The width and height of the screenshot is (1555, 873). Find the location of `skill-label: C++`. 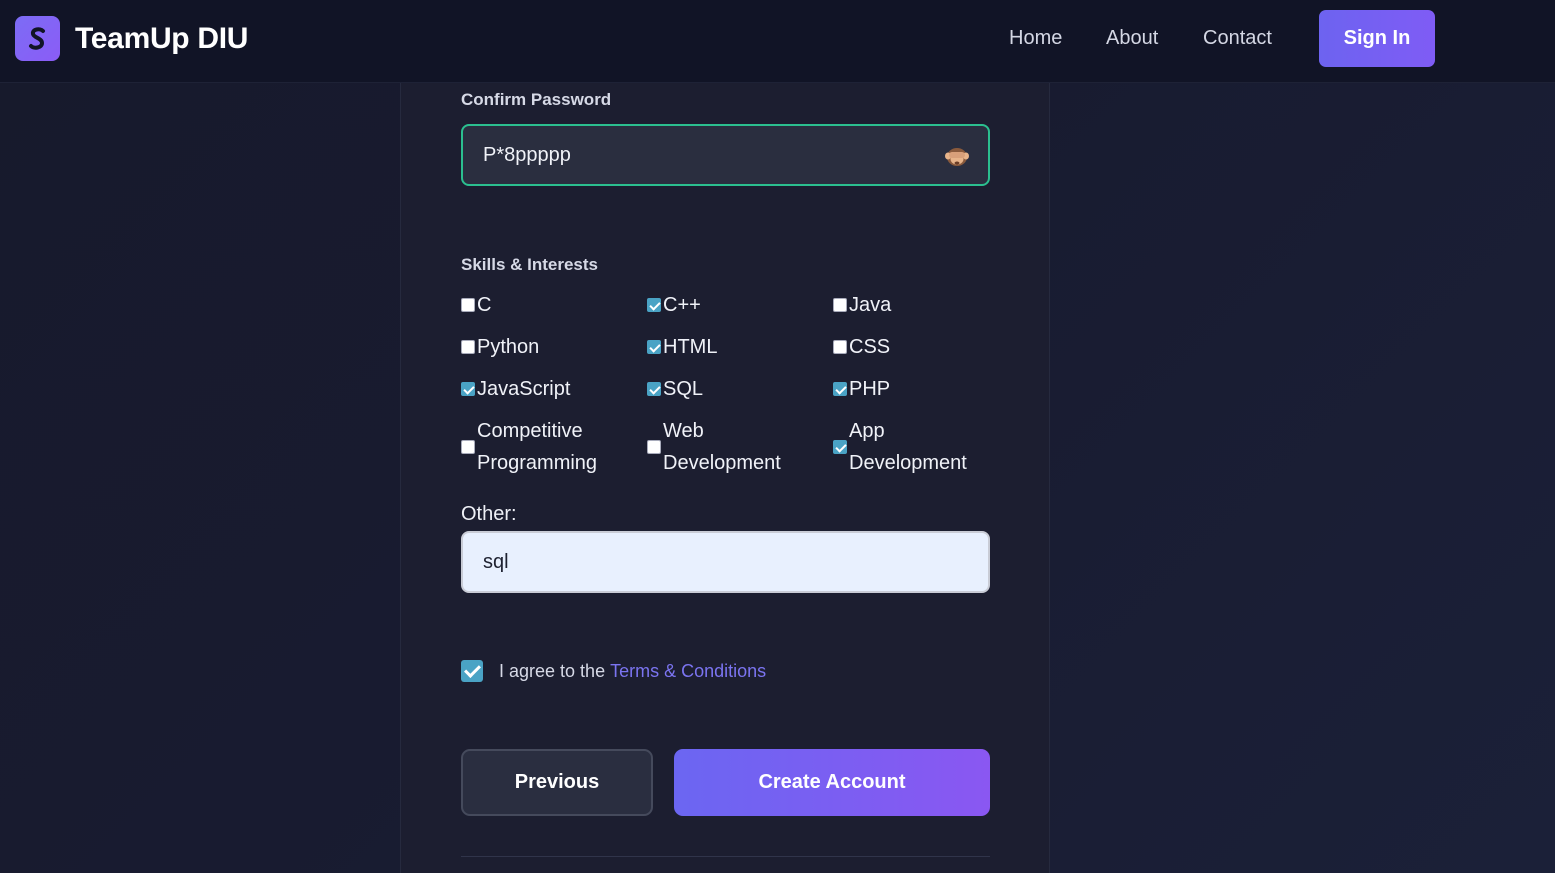

skill-label: C++ is located at coordinates (682, 305).